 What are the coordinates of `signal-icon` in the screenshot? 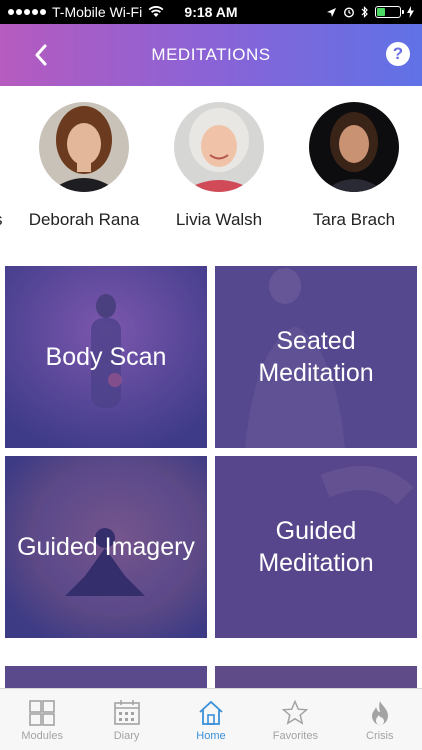 It's located at (27, 12).